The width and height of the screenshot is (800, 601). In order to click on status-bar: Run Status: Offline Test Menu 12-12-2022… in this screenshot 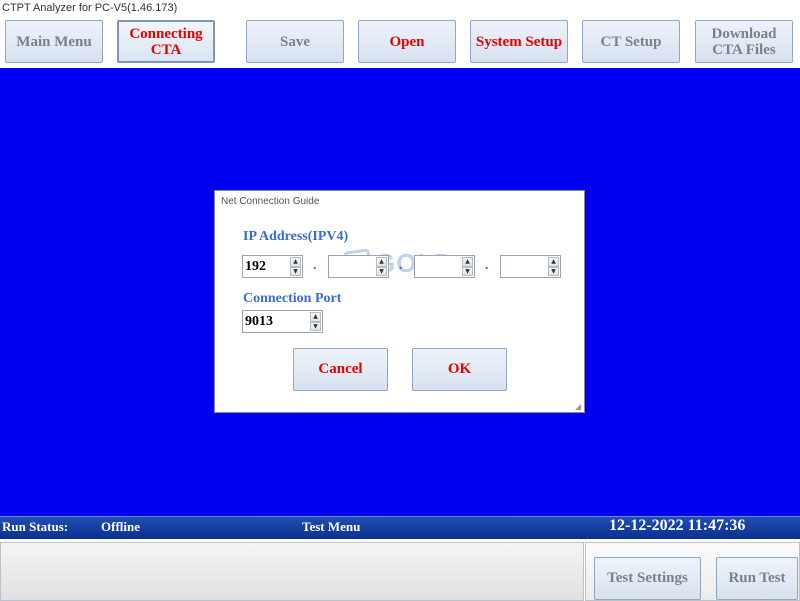, I will do `click(400, 527)`.